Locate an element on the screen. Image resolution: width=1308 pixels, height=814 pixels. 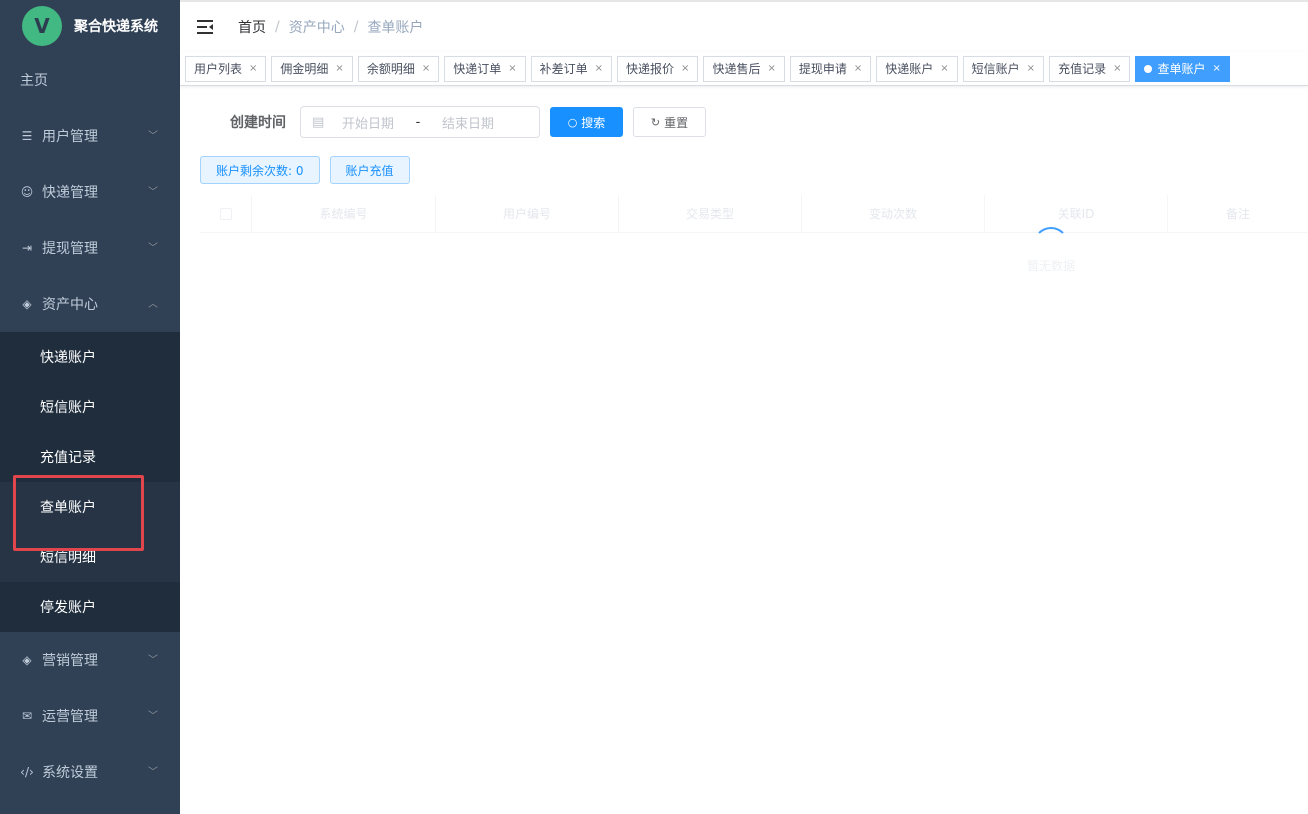
recharge-button: 账户充值 is located at coordinates (369, 170).